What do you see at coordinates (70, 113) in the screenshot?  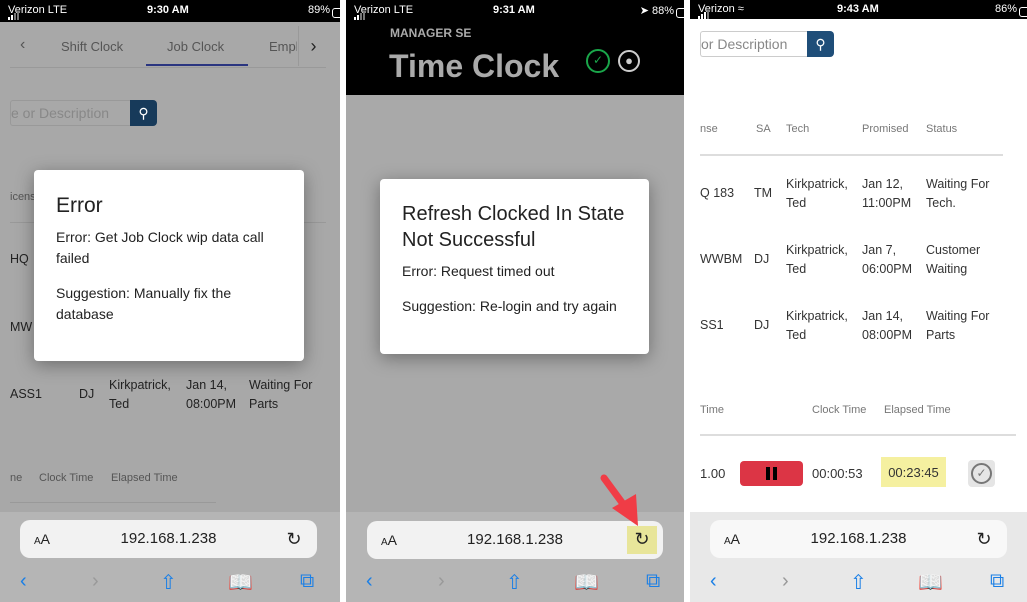 I see `search-input: e or Description` at bounding box center [70, 113].